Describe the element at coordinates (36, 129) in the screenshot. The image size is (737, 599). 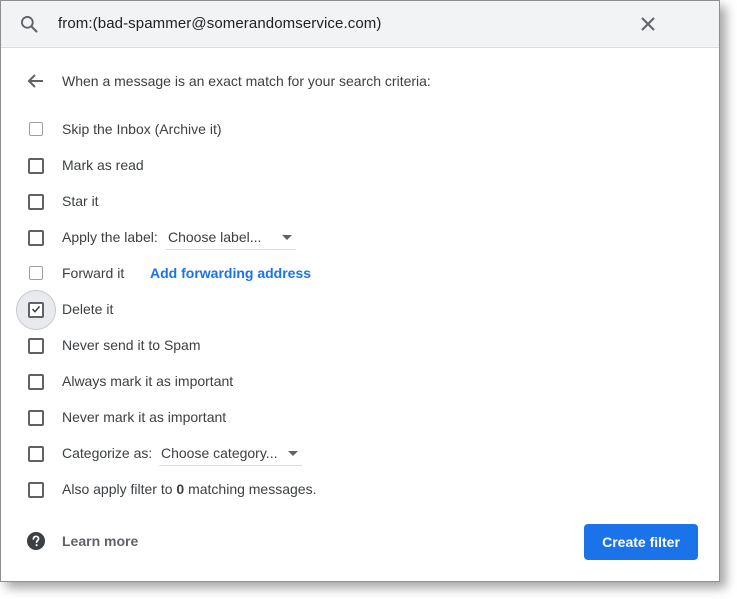
I see `skip-inbox-checkbox` at that location.